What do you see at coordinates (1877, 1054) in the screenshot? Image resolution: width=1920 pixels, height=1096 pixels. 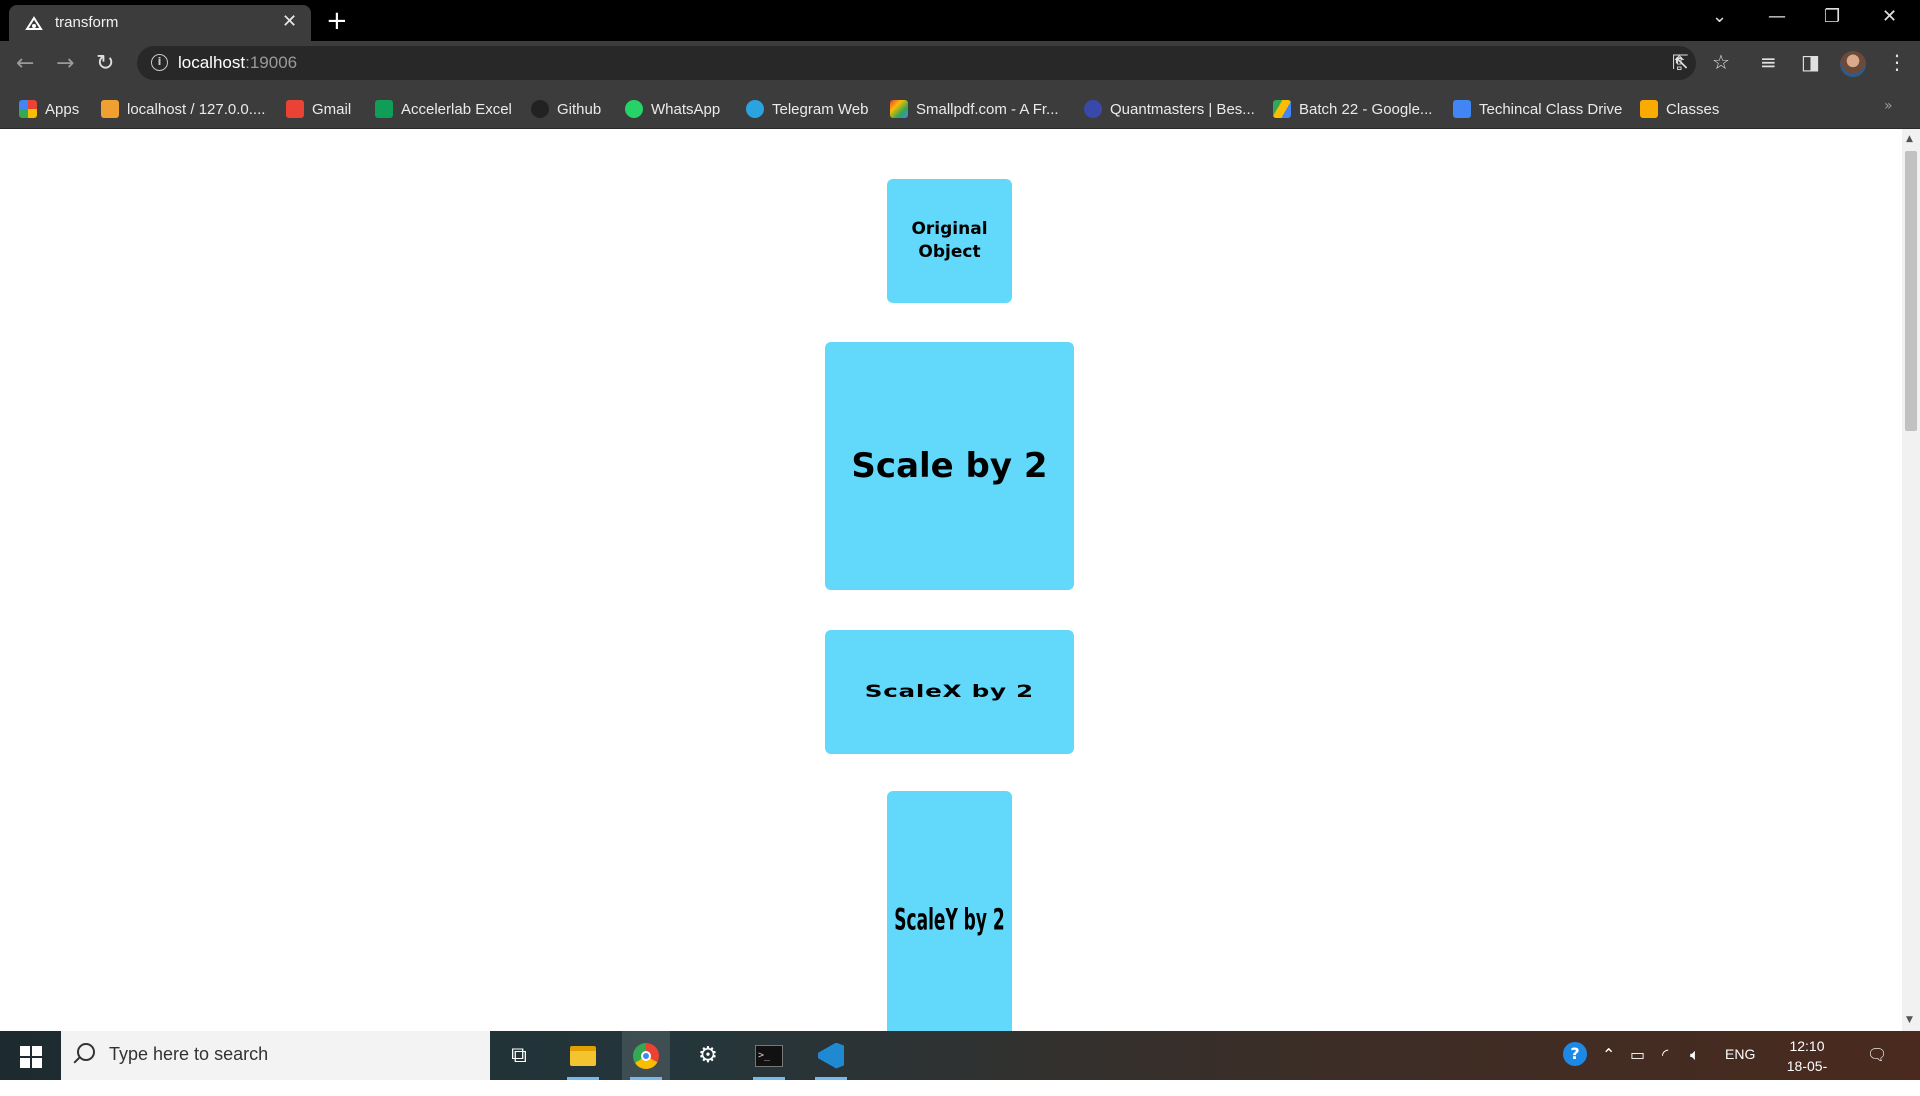 I see `notifications-icon: 🗨︎` at bounding box center [1877, 1054].